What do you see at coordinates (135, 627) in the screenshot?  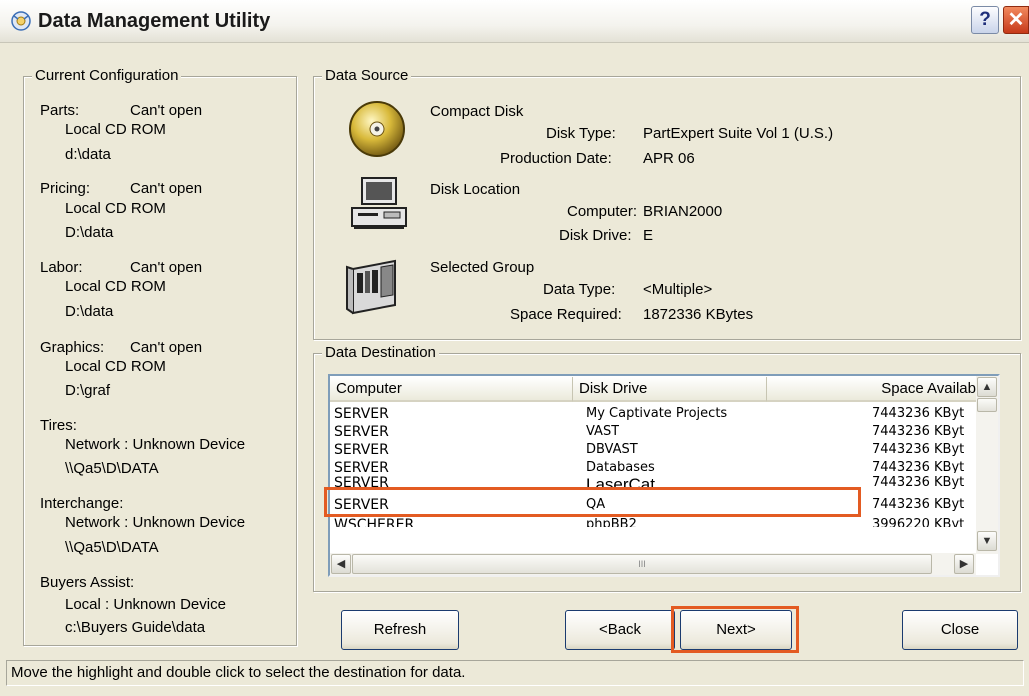 I see `config-path: c:\Buyers Guide\data` at bounding box center [135, 627].